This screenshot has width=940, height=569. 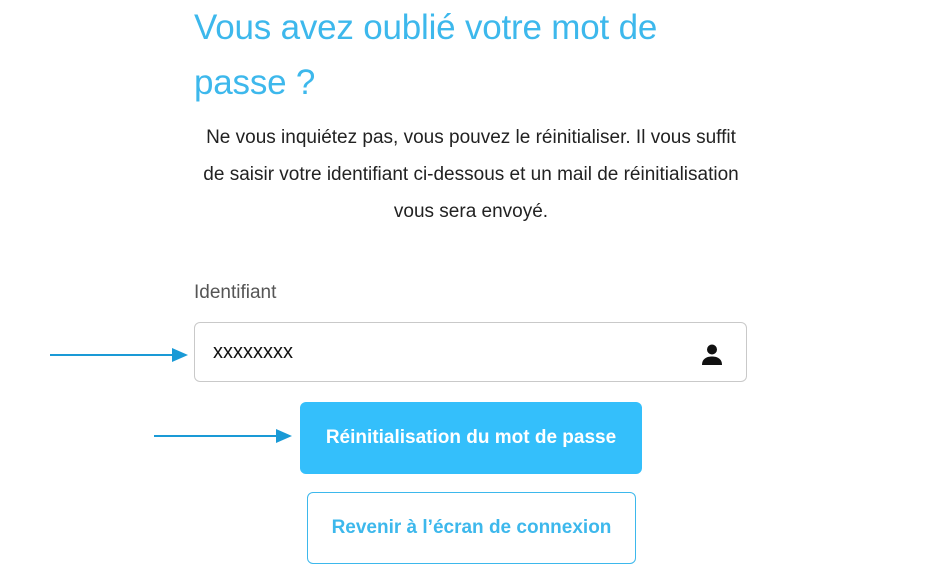 I want to click on identifier-input, so click(x=444, y=352).